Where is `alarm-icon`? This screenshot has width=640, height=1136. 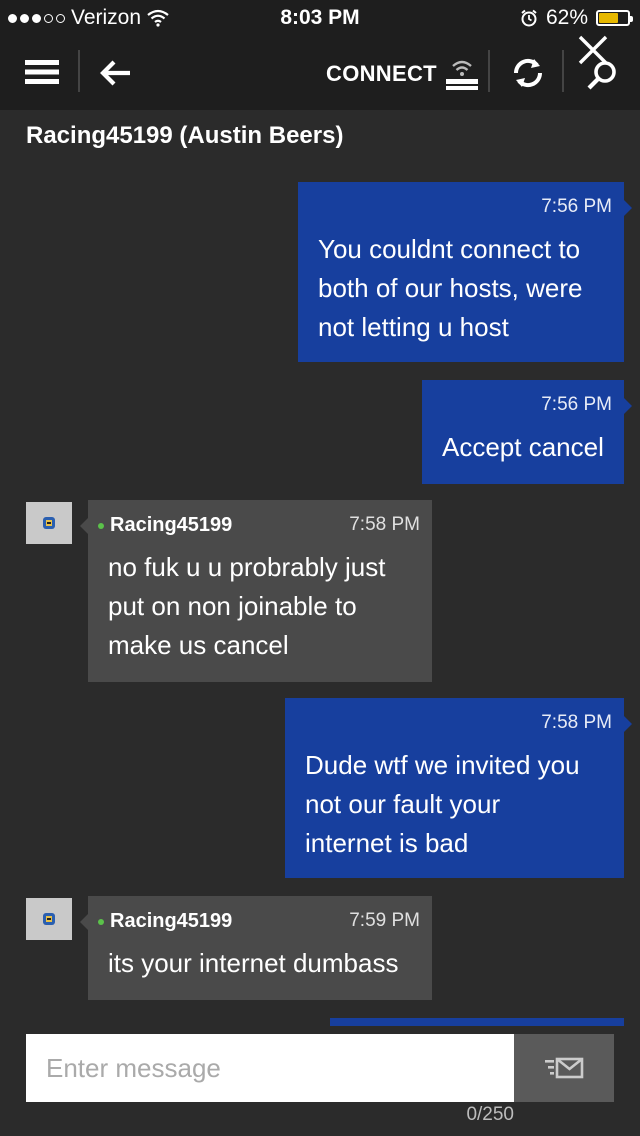 alarm-icon is located at coordinates (529, 18).